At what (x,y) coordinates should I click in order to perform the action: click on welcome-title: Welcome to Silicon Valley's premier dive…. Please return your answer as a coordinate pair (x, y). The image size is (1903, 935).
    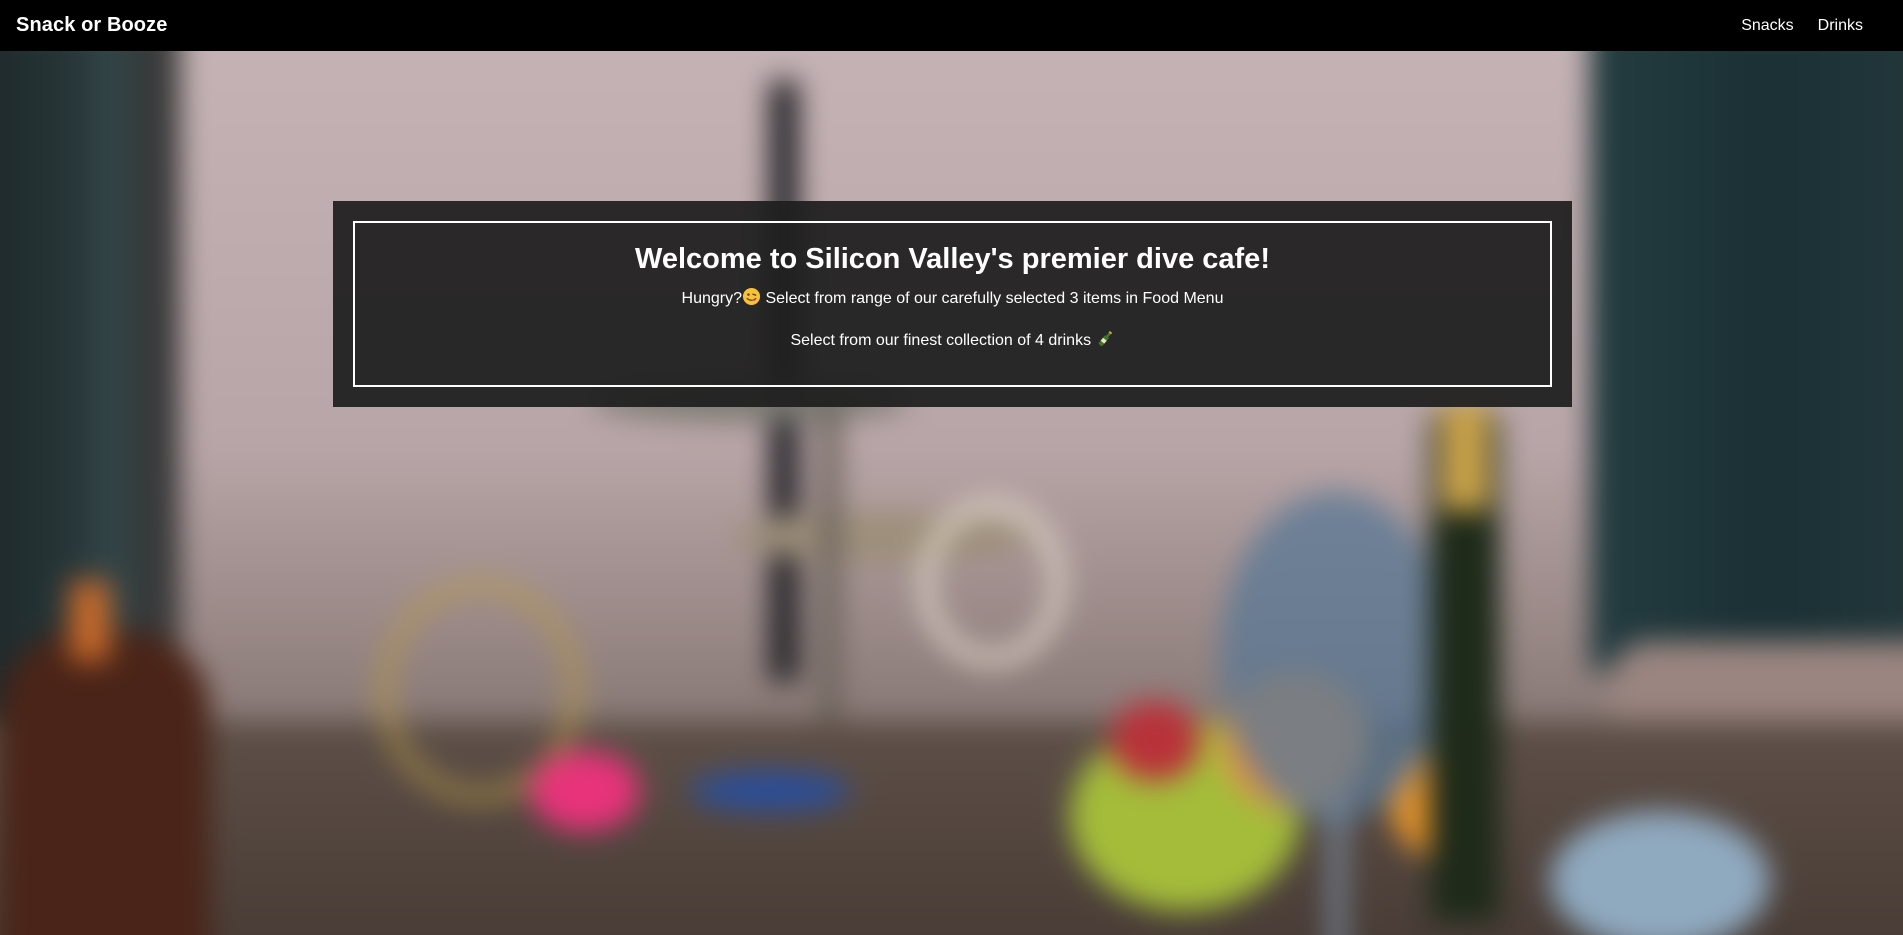
    Looking at the image, I should click on (952, 259).